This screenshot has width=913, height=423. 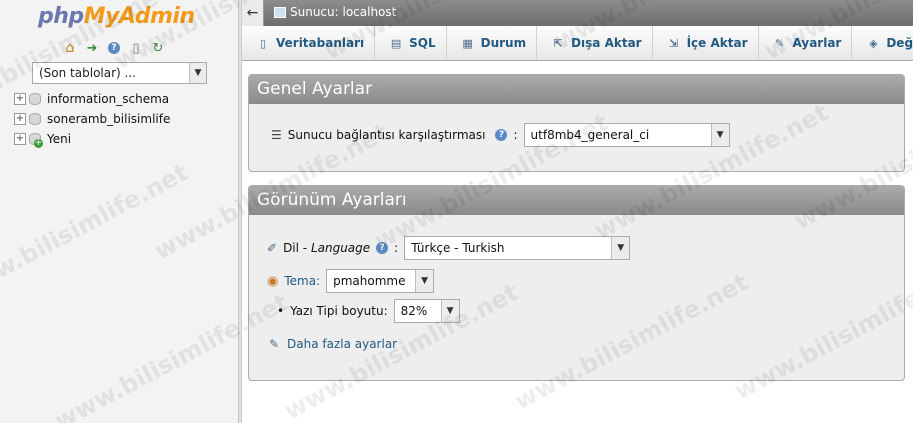 I want to click on nav-icon-bar: ⌂ ➜ ? ▯ ↻, so click(x=114, y=48).